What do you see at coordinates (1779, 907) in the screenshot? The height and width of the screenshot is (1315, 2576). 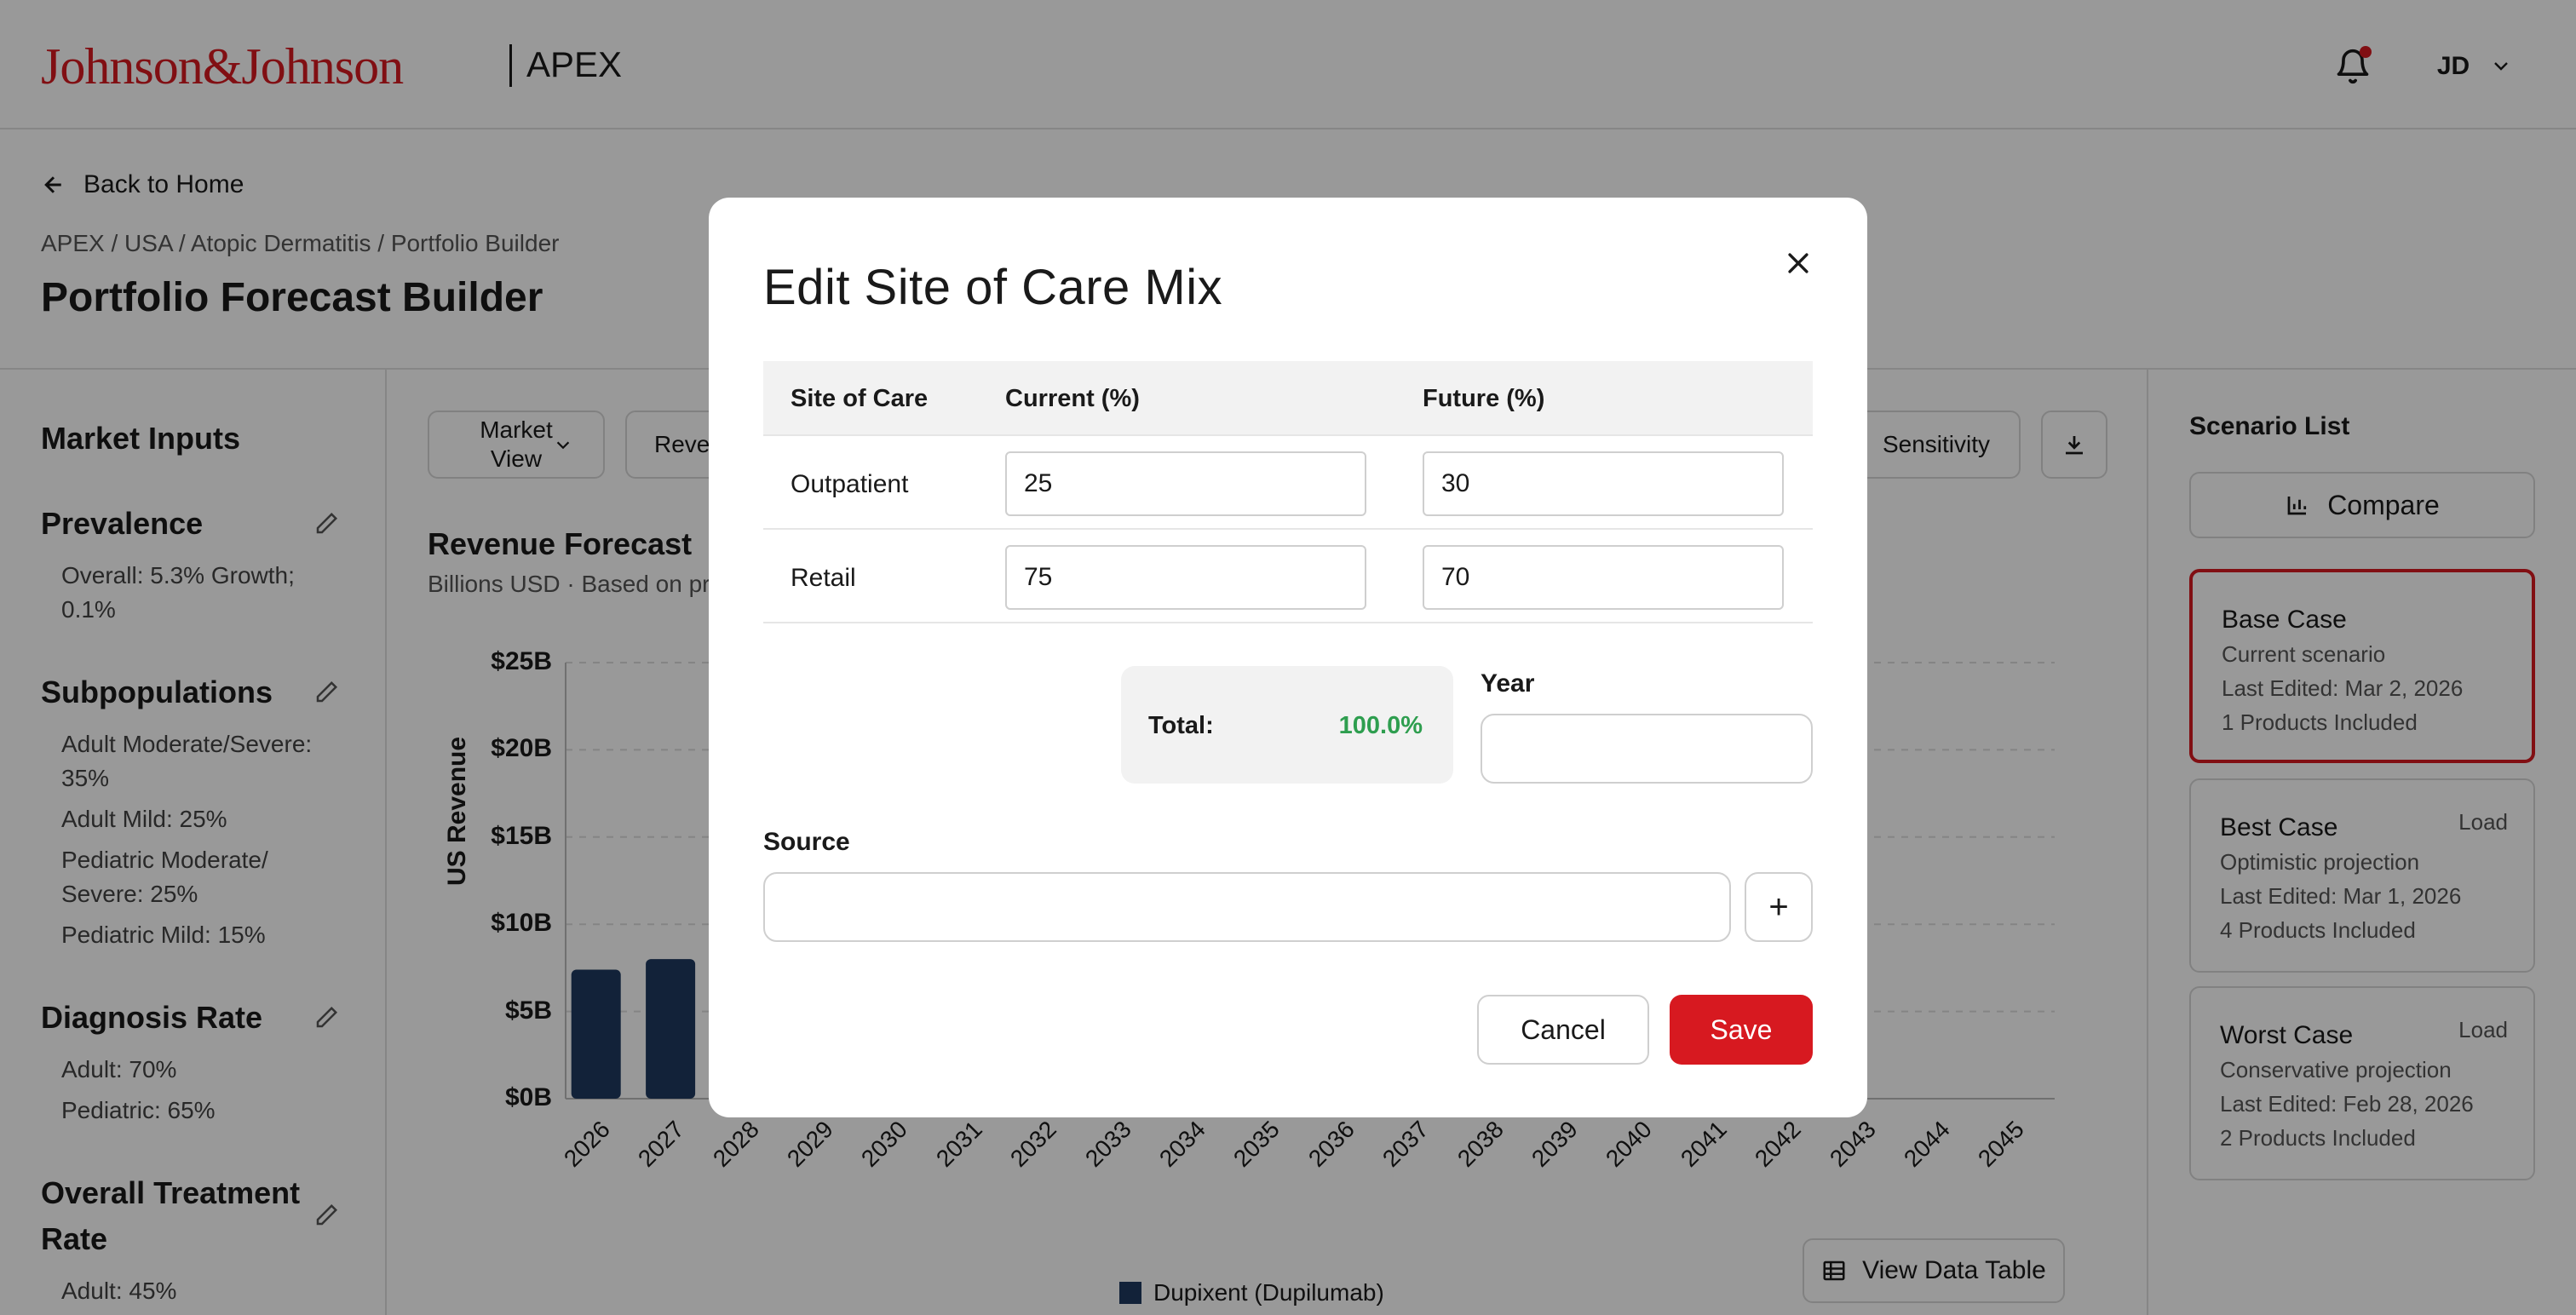 I see `add-source-button: +` at bounding box center [1779, 907].